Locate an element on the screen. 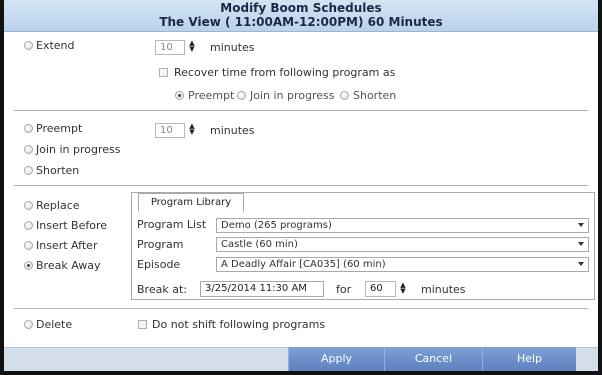  shorten-label: Shorten is located at coordinates (58, 170).